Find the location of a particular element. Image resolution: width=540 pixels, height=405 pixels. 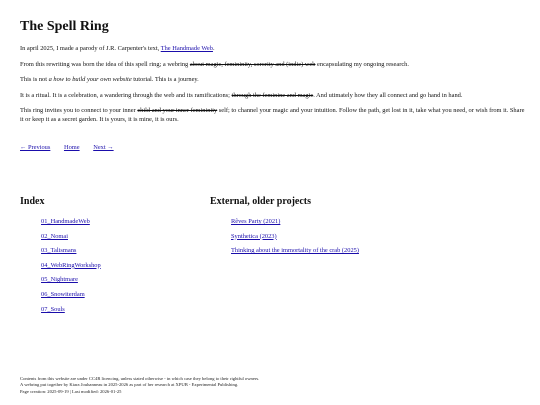

intro-text-2-end: encapsulating my ongoing research. is located at coordinates (362, 64).